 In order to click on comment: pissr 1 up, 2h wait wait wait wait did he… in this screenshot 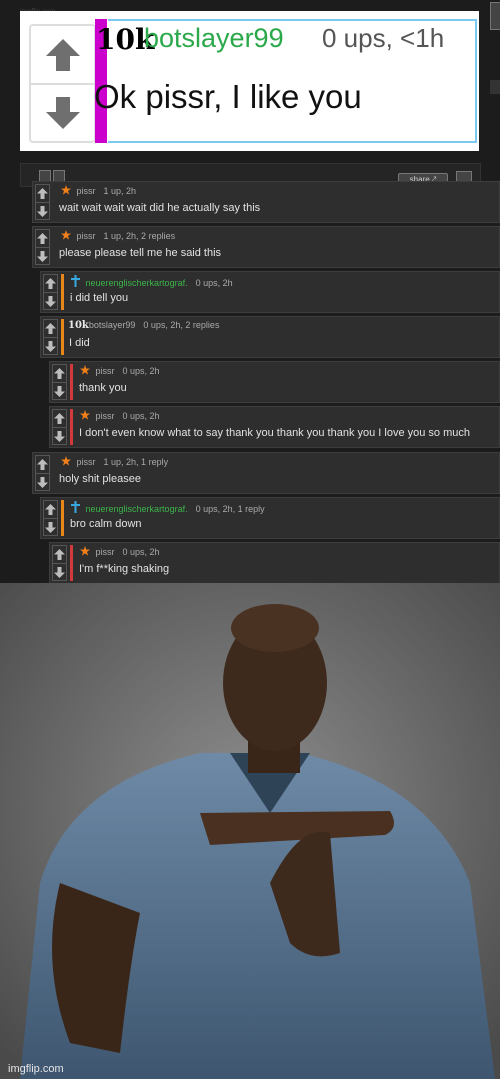, I will do `click(266, 202)`.